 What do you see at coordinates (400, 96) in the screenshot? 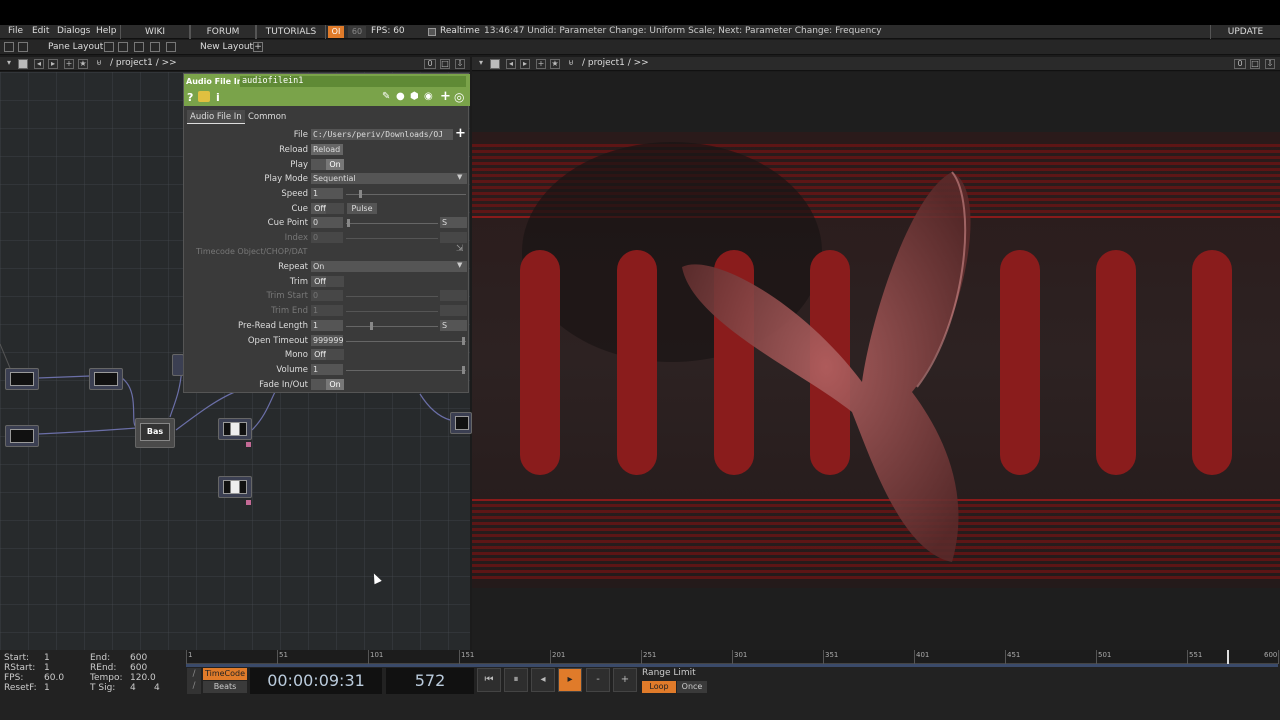
I see `comment-icon: ●` at bounding box center [400, 96].